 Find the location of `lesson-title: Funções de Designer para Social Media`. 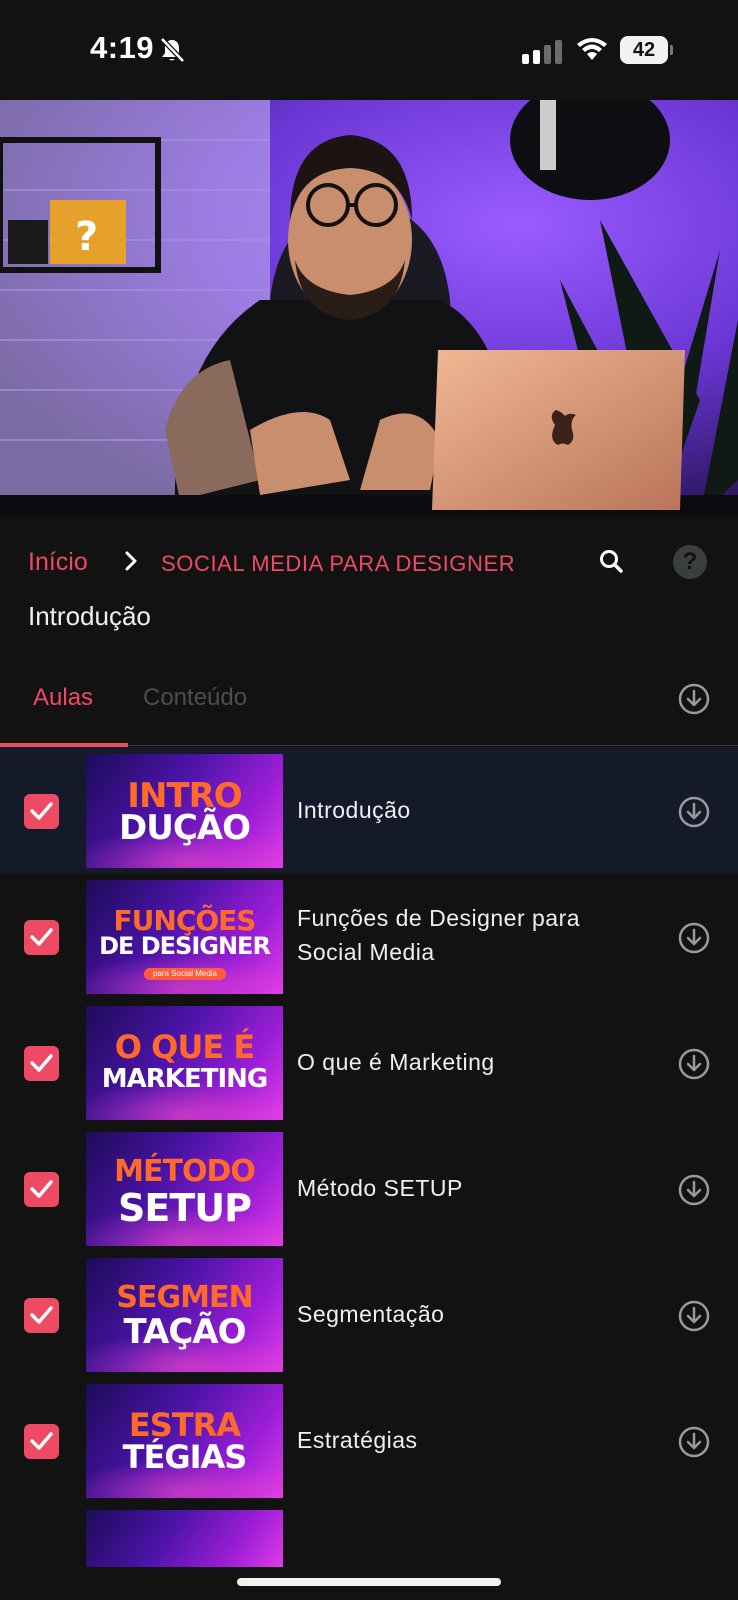

lesson-title: Funções de Designer para Social Media is located at coordinates (438, 935).